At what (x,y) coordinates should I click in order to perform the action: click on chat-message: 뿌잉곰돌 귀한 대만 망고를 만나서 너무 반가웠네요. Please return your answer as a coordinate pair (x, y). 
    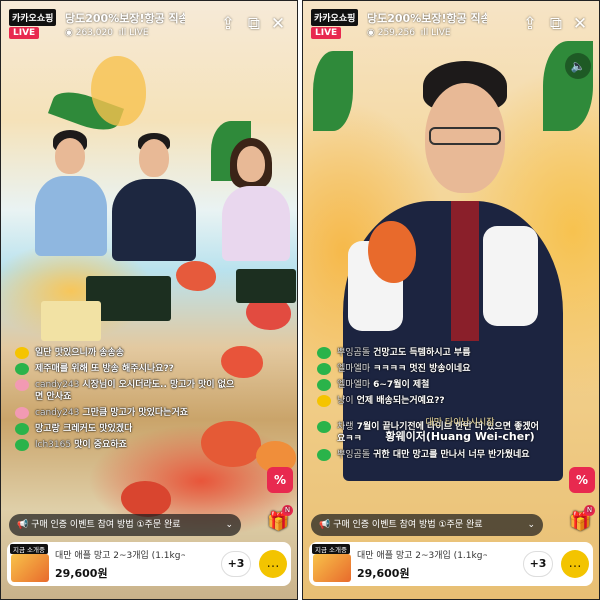
    Looking at the image, I should click on (440, 455).